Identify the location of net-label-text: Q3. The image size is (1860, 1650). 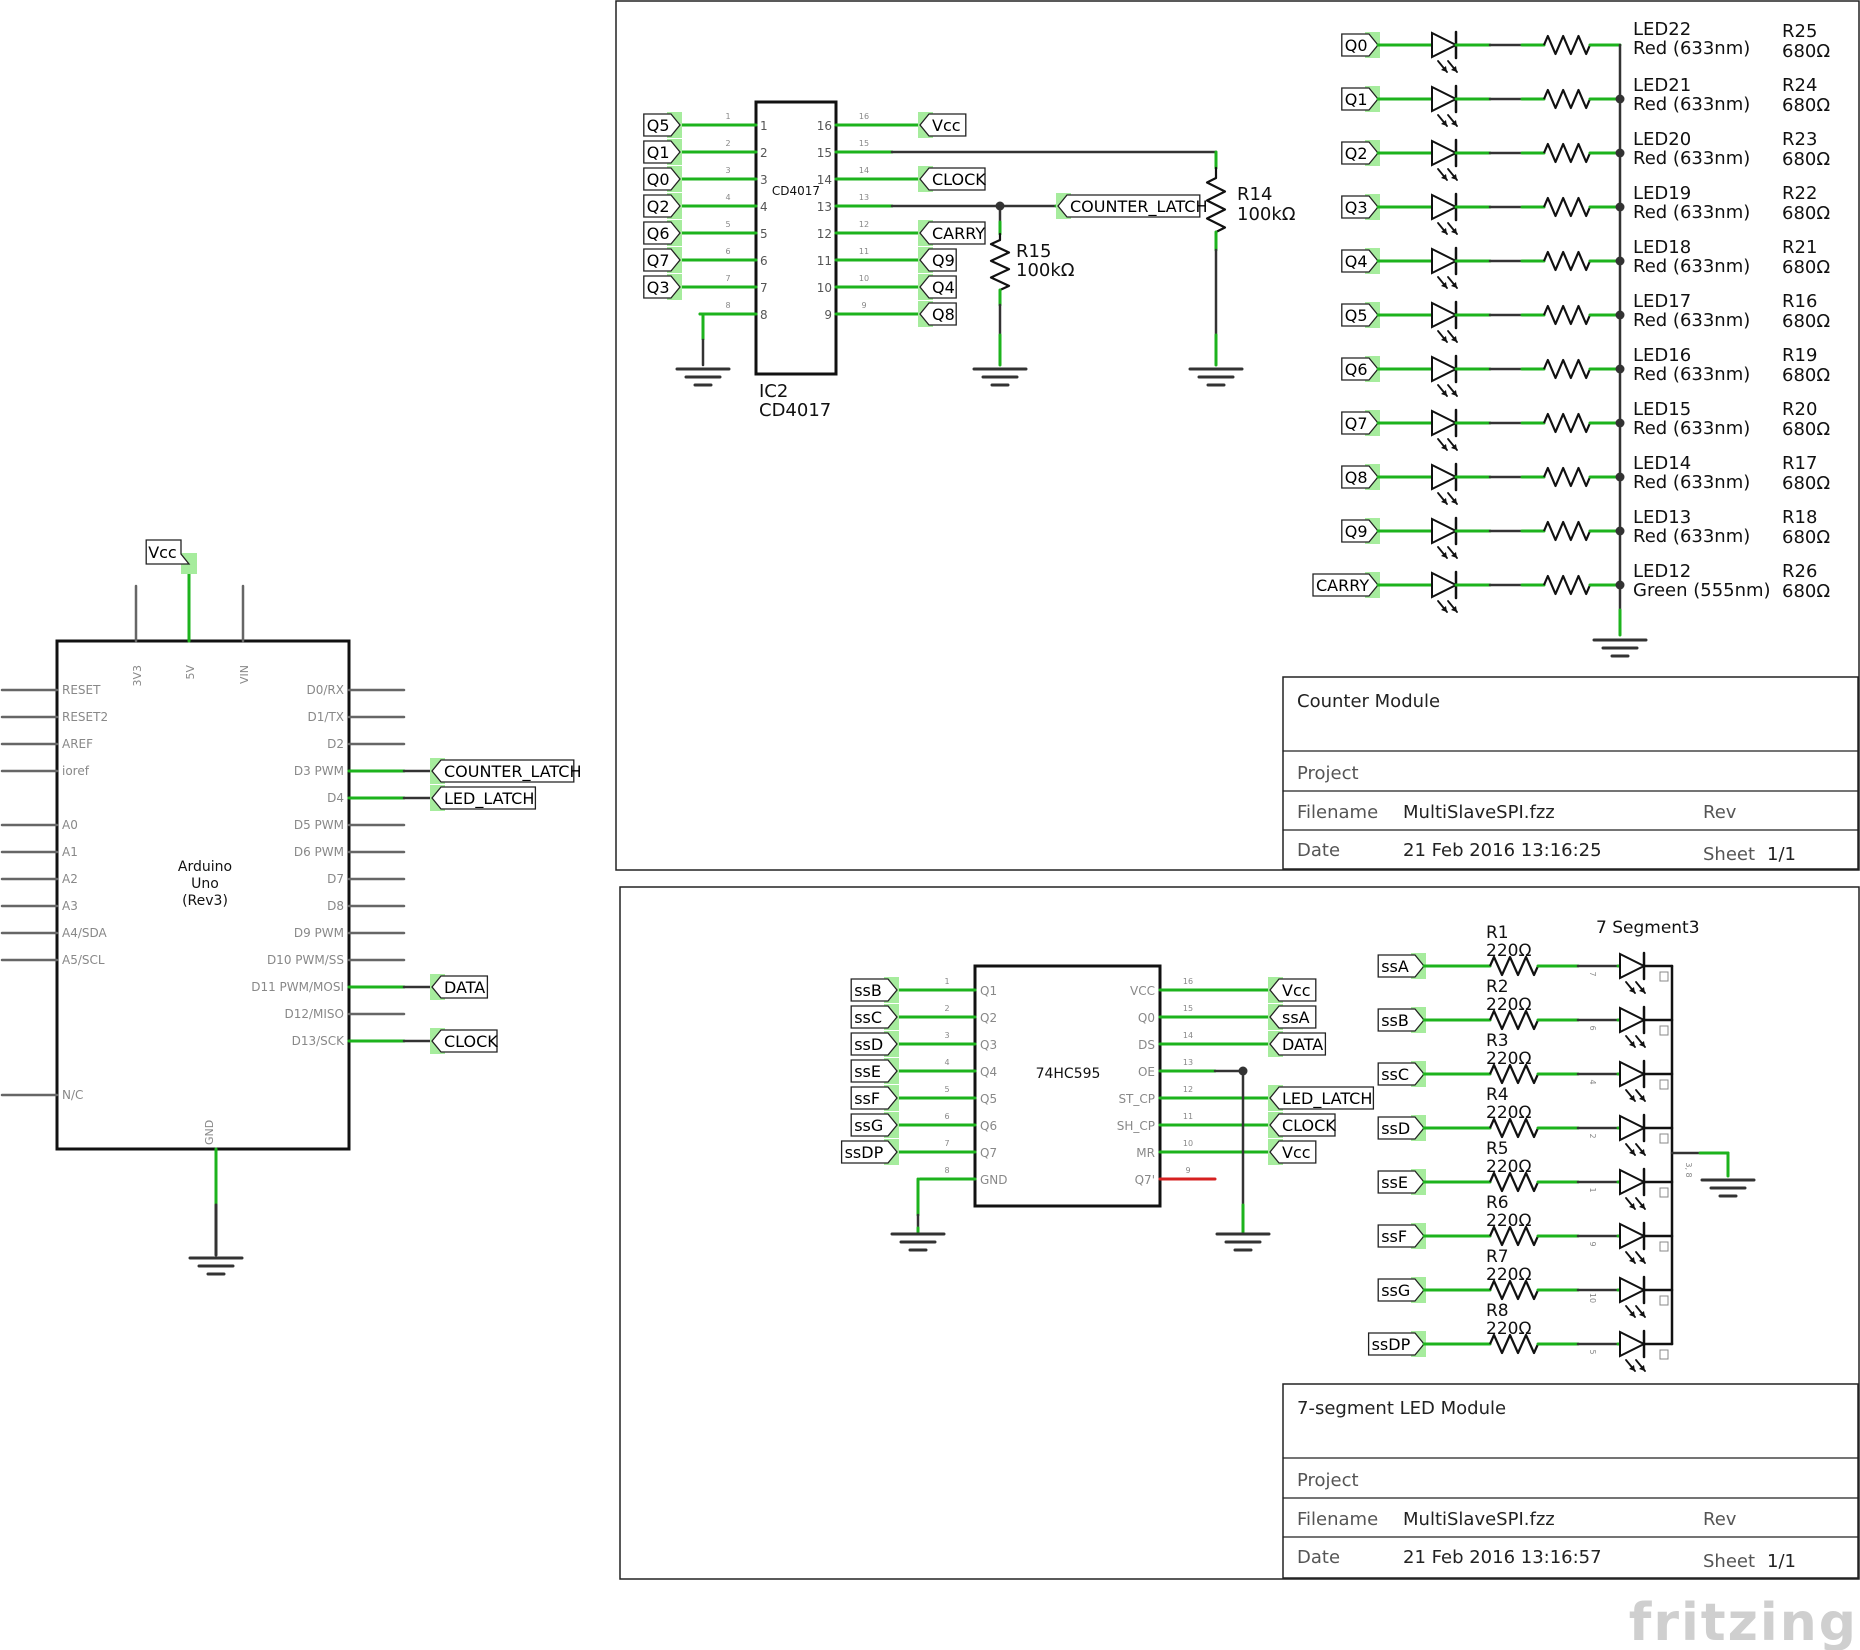
(658, 287).